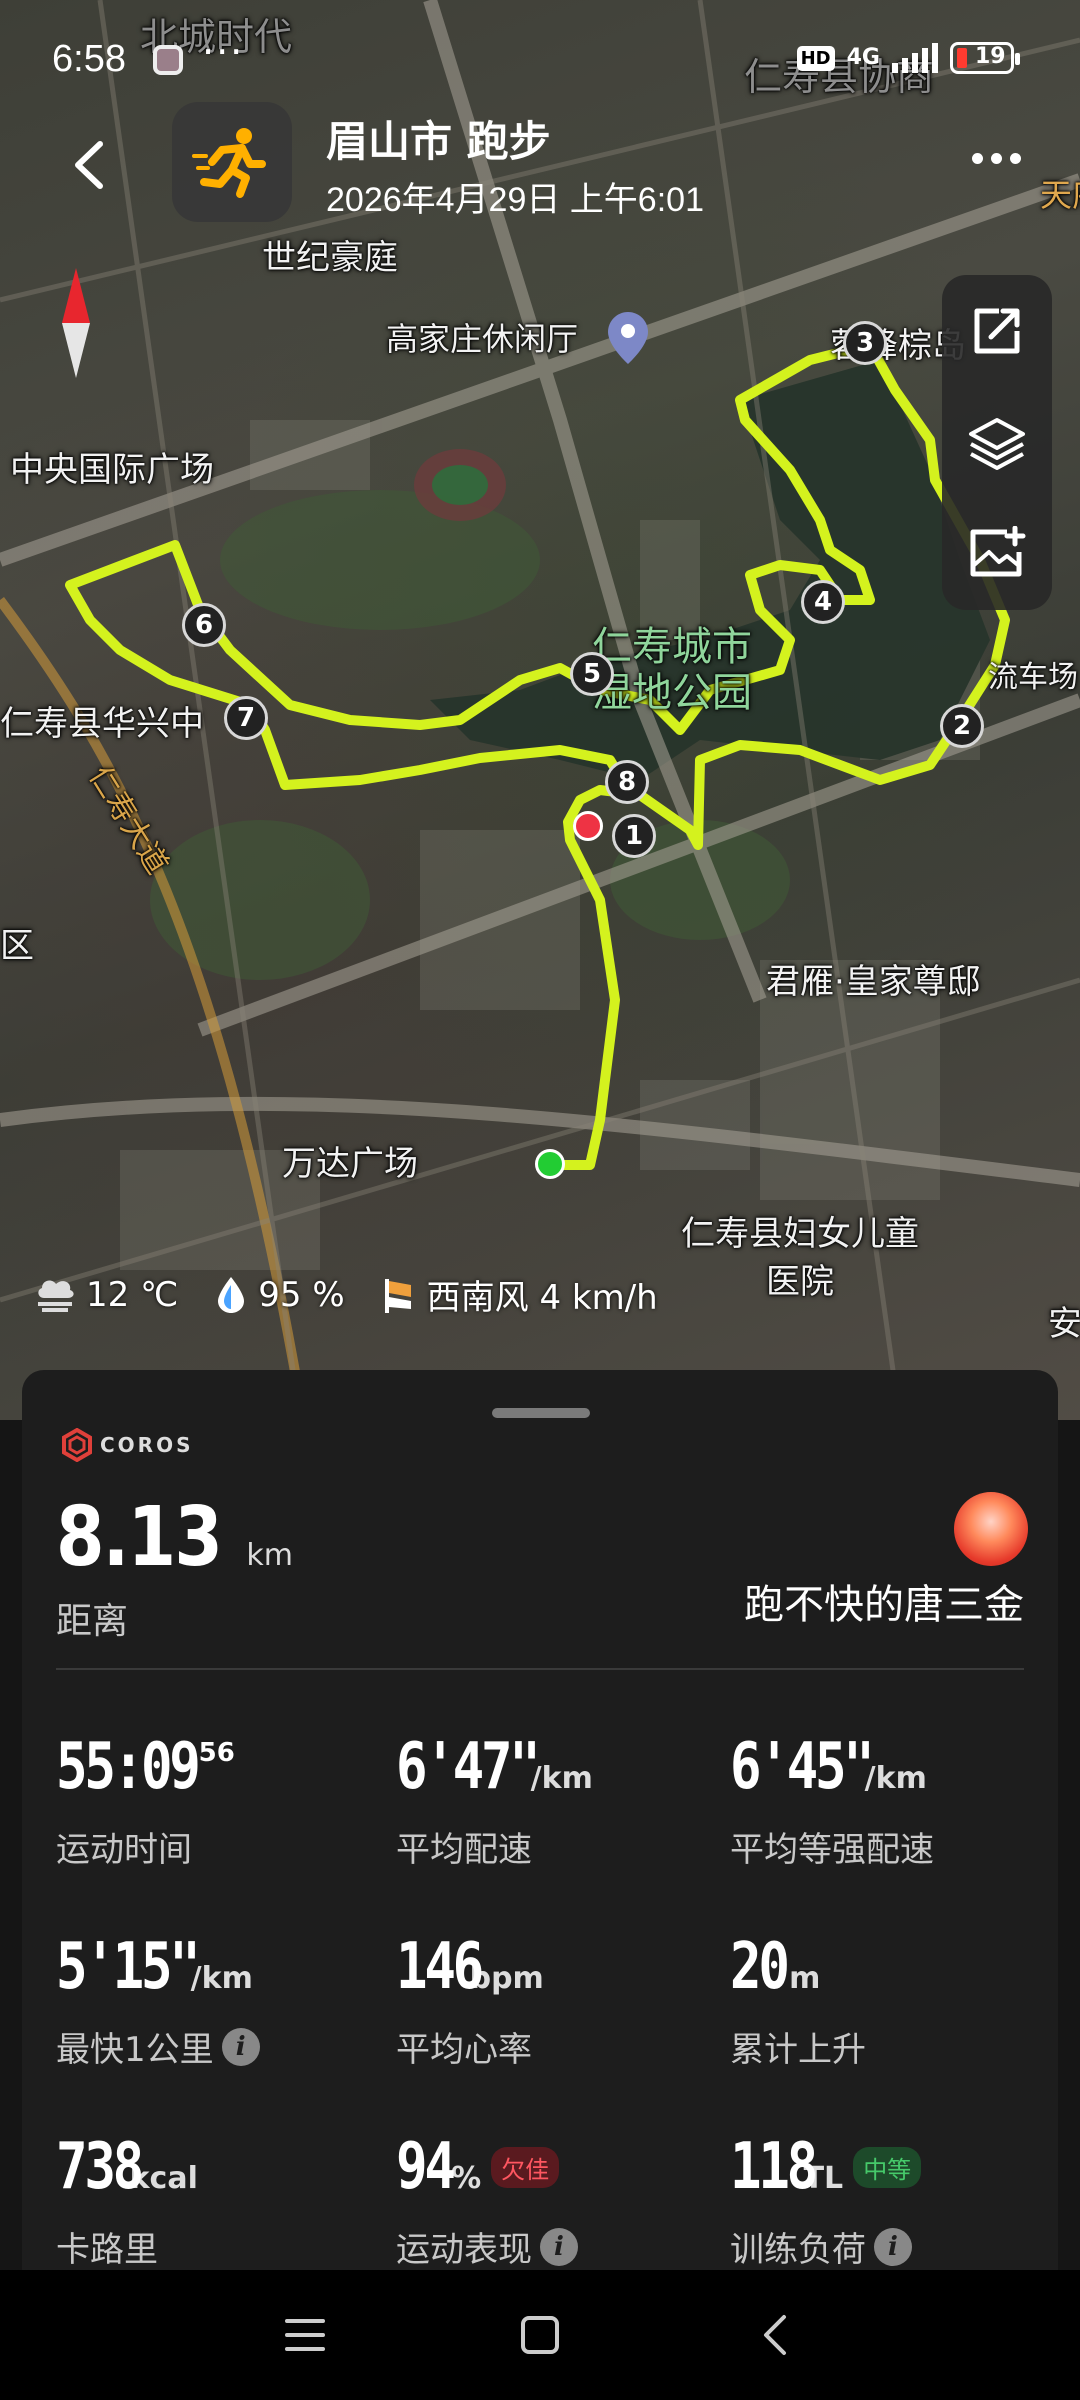  I want to click on share-button, so click(997, 331).